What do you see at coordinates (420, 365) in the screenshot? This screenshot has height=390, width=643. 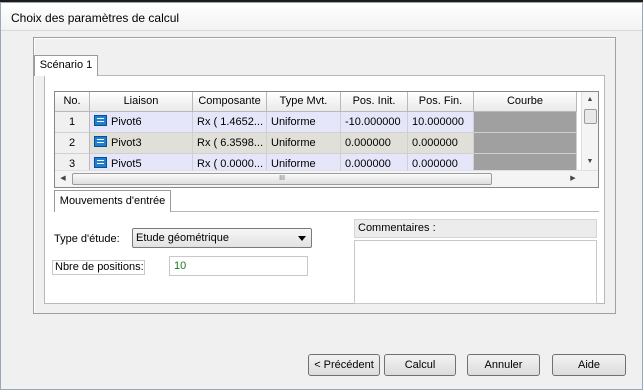 I see `calcul-button: Calcul` at bounding box center [420, 365].